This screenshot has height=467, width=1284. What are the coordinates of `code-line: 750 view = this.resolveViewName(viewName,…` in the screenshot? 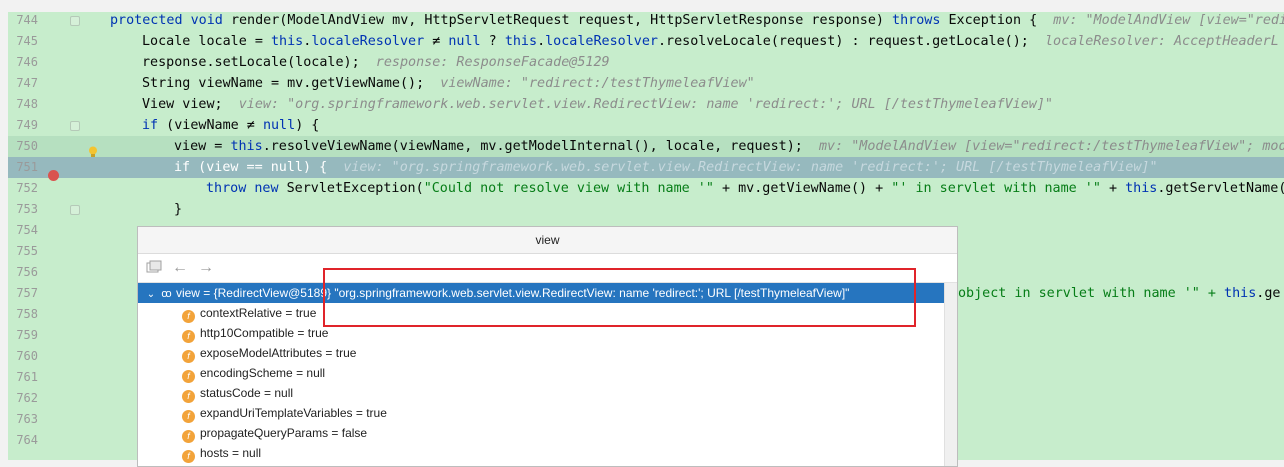 It's located at (646, 146).